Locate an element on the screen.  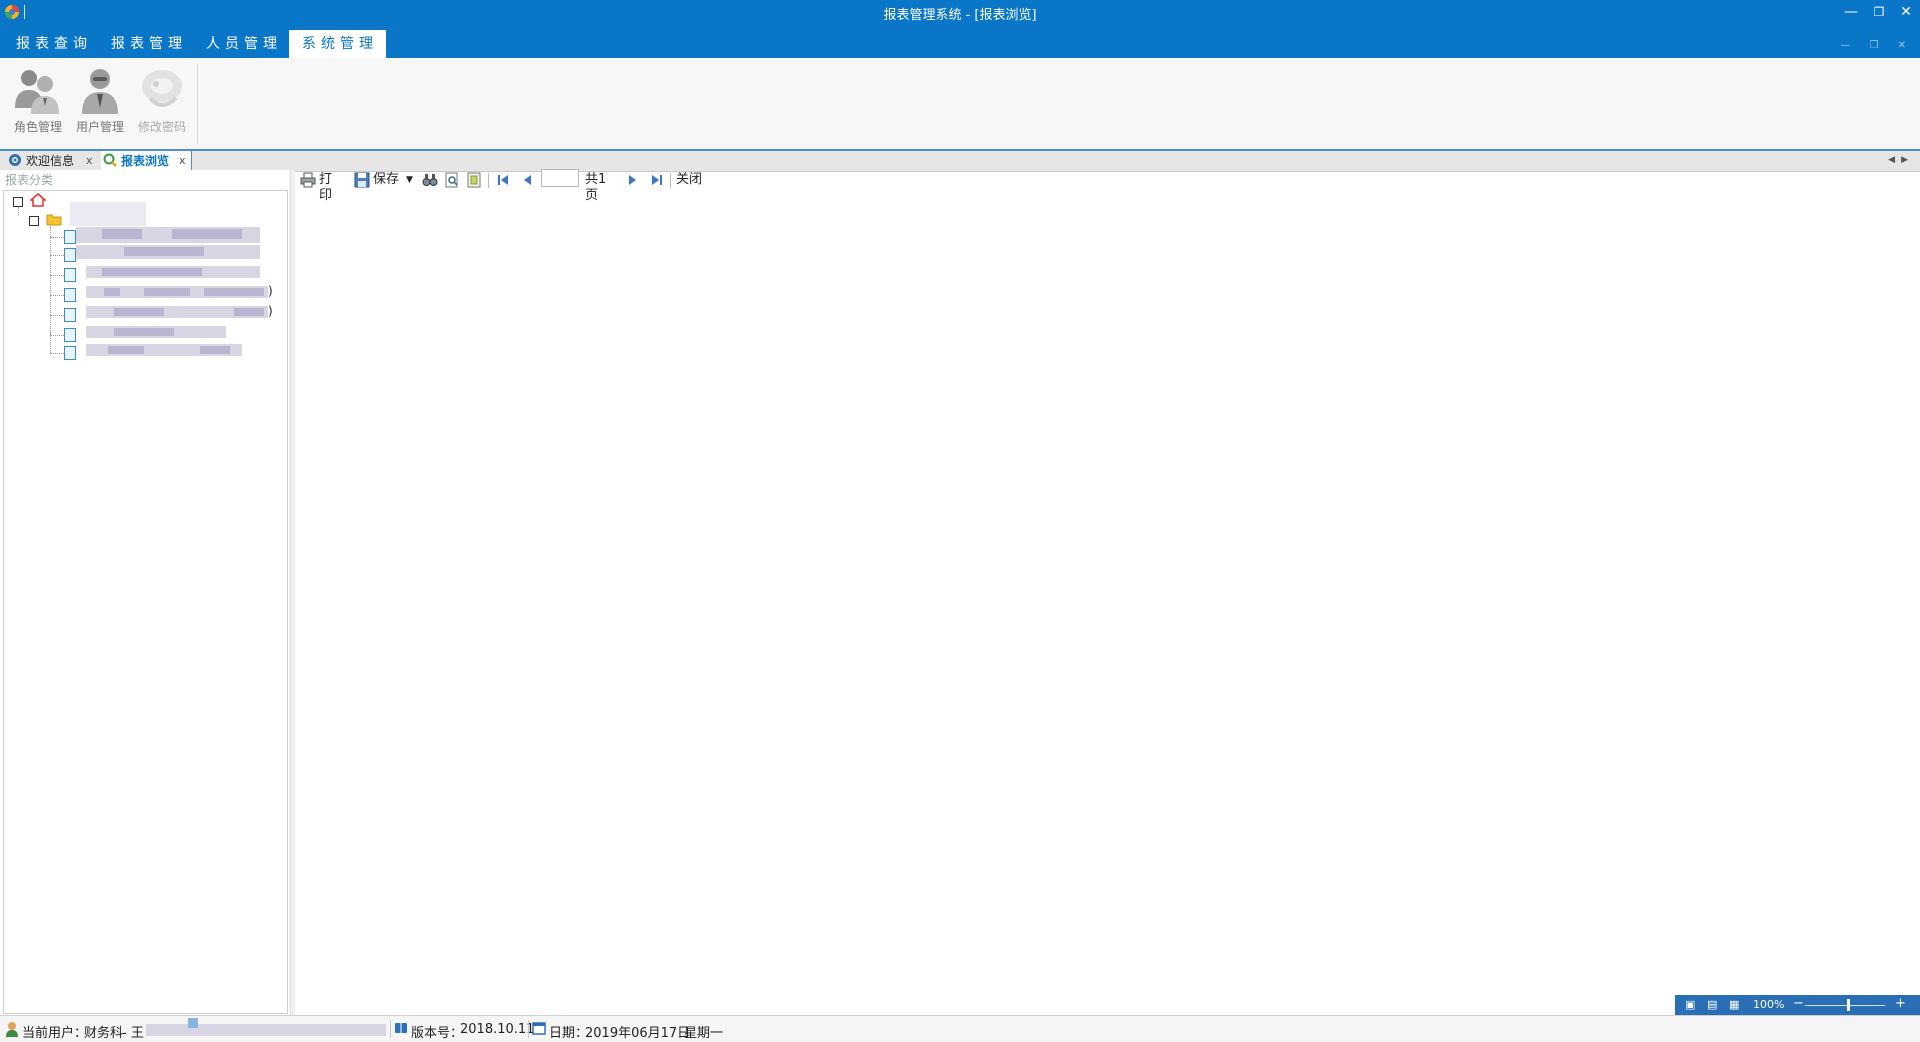
previous-page-icon is located at coordinates (527, 180).